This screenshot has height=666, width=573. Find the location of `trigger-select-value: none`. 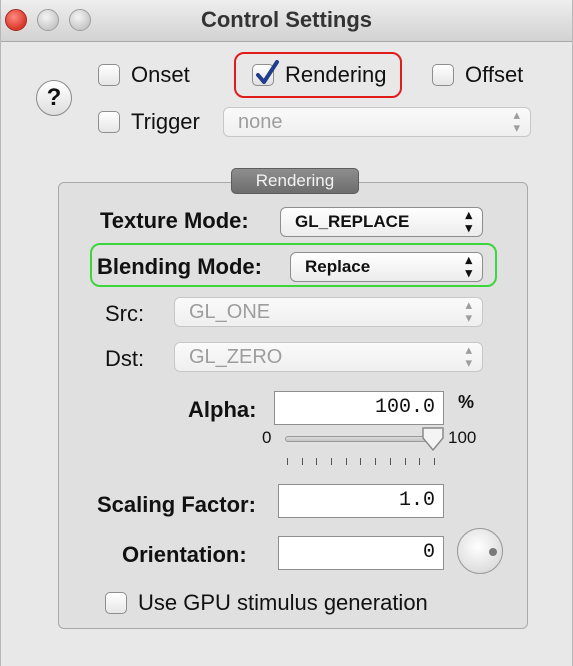

trigger-select-value: none is located at coordinates (260, 122).